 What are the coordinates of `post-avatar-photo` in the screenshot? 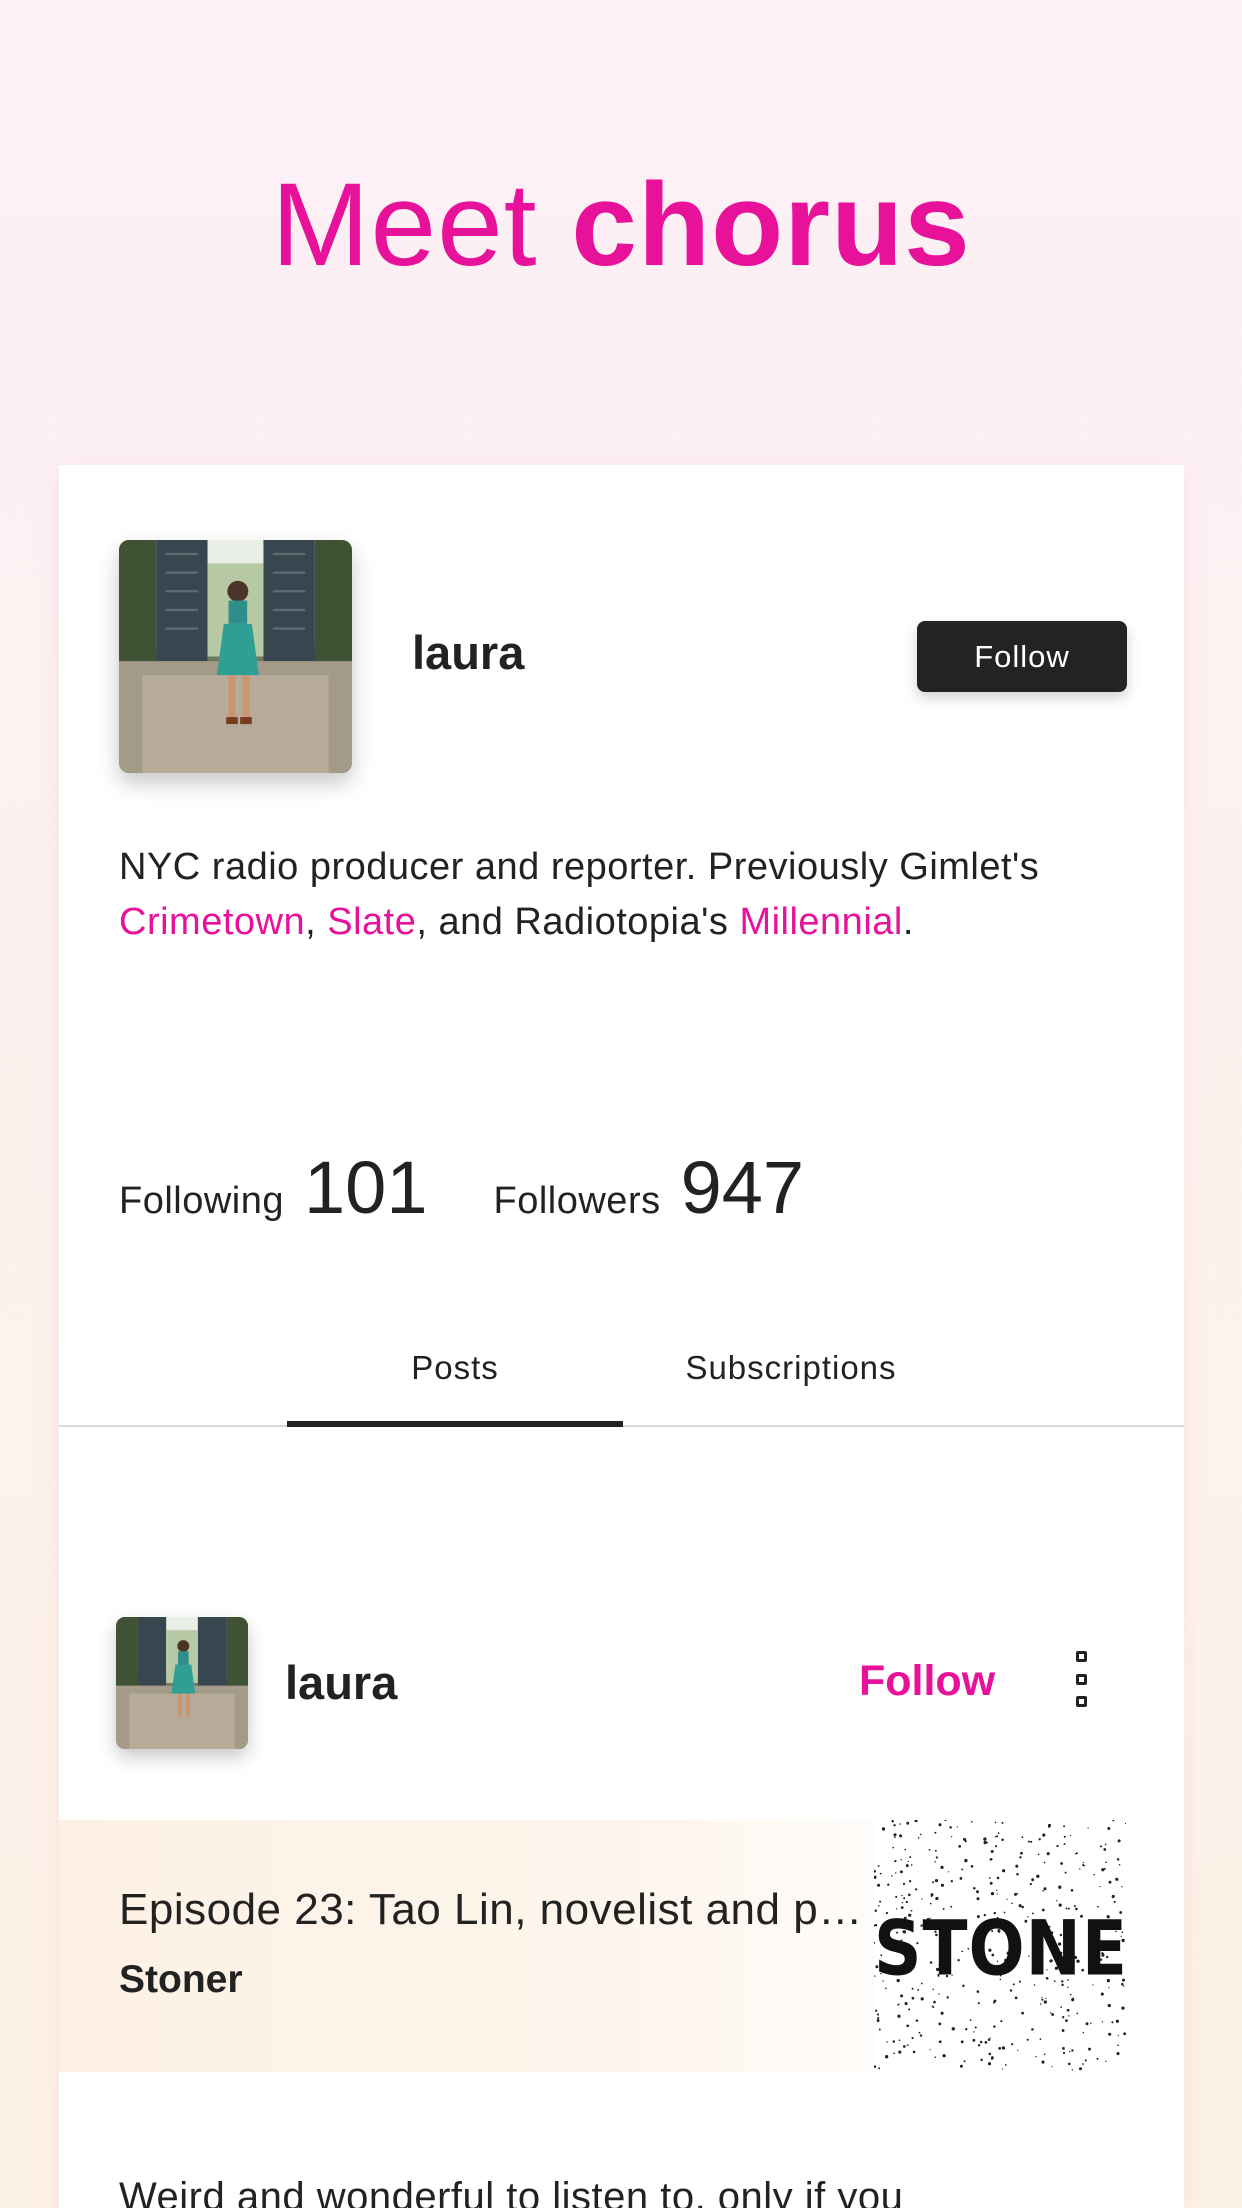 It's located at (182, 1683).